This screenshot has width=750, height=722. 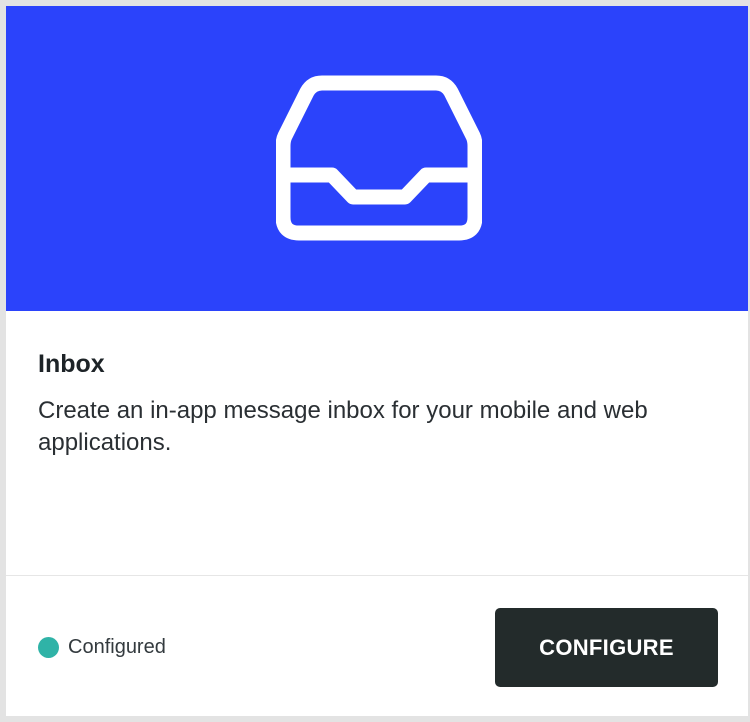 I want to click on status-dot, so click(x=48, y=647).